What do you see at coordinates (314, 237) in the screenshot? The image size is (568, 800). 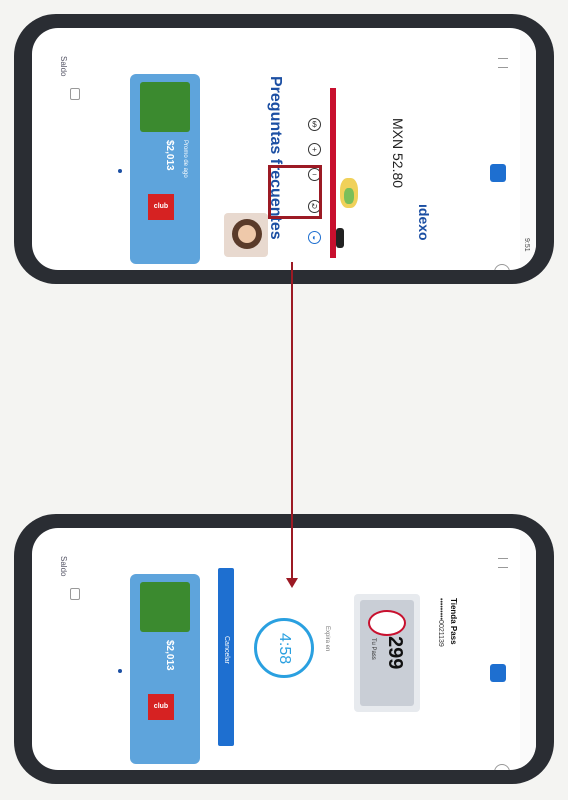 I see `toggle-icon: ◐` at bounding box center [314, 237].